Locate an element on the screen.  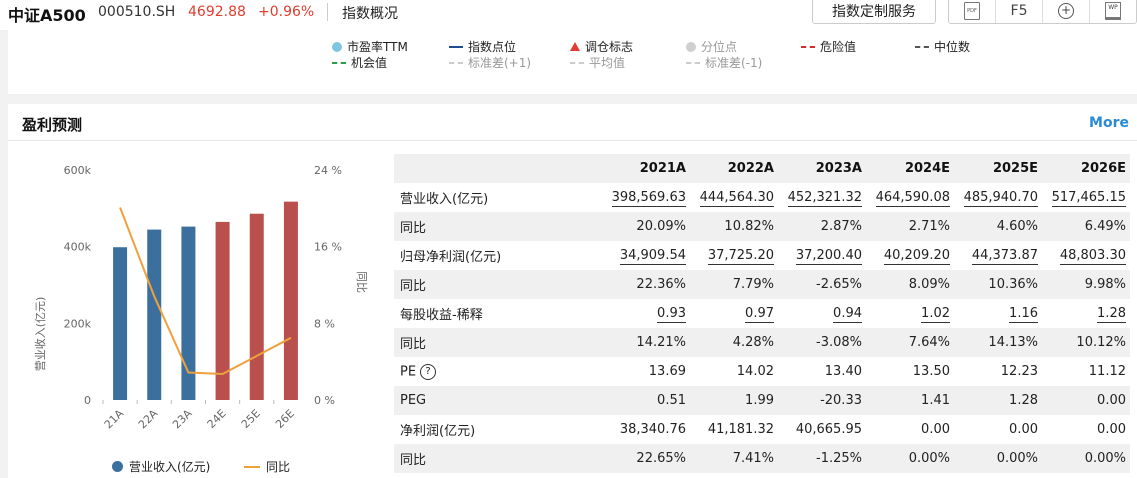
table-cell: 0.00% is located at coordinates (1086, 458).